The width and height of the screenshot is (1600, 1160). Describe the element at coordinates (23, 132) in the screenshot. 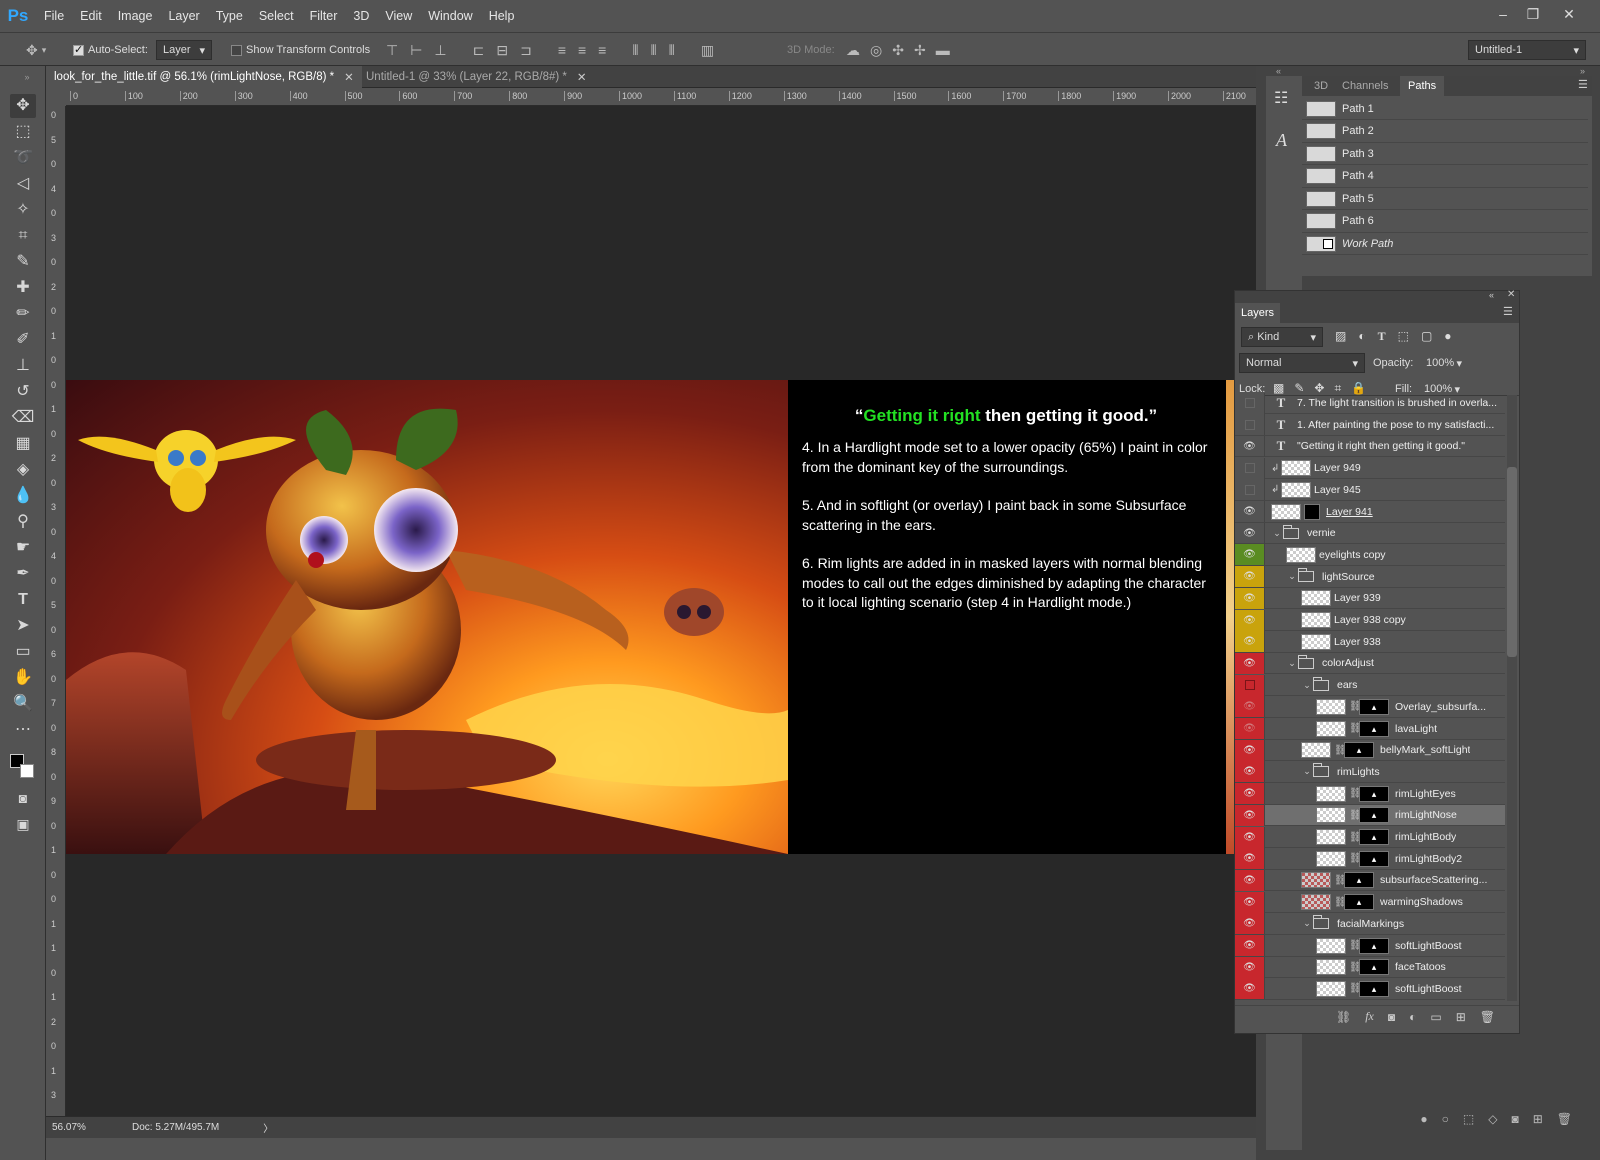

I see `marquee-tool-icon: ⬚` at that location.